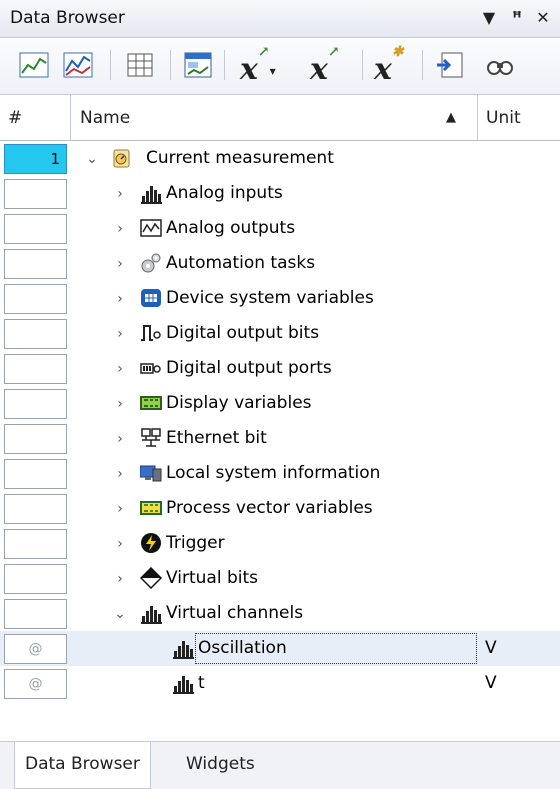 This screenshot has height=789, width=560. What do you see at coordinates (151, 333) in the screenshot?
I see `digital-bits-icon` at bounding box center [151, 333].